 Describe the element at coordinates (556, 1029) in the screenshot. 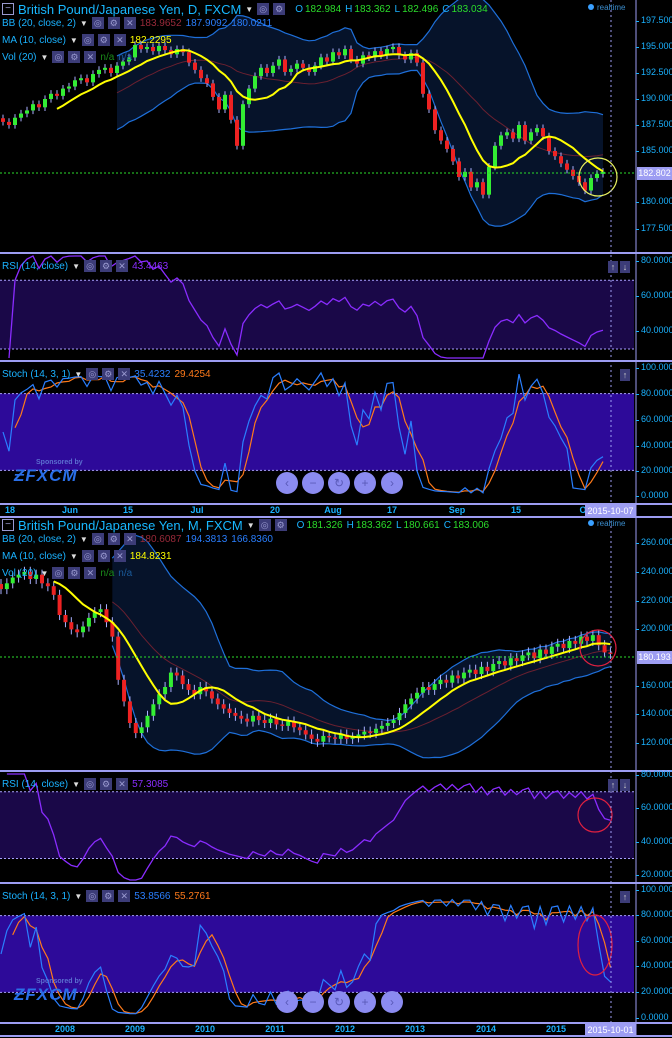

I see `x-tick-label: 2015` at that location.